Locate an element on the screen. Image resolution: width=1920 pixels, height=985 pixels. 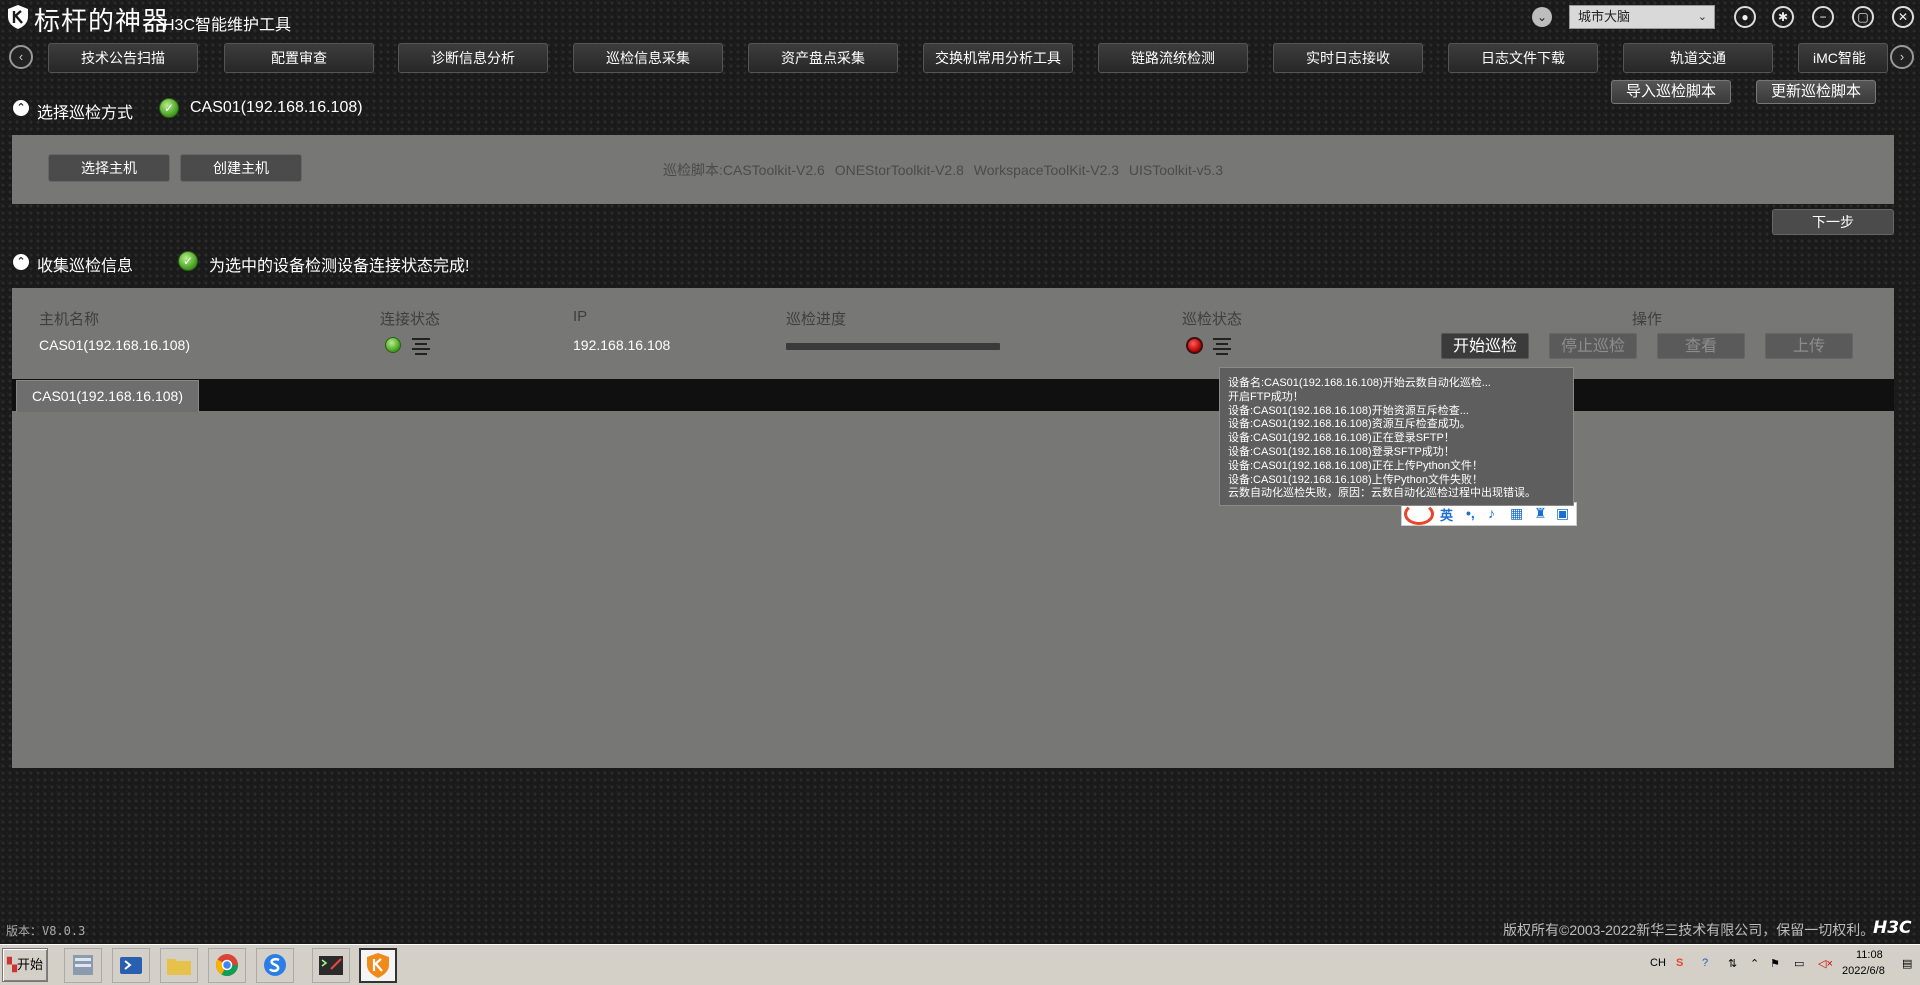
clock-date: 2022/6/8 is located at coordinates (1863, 971).